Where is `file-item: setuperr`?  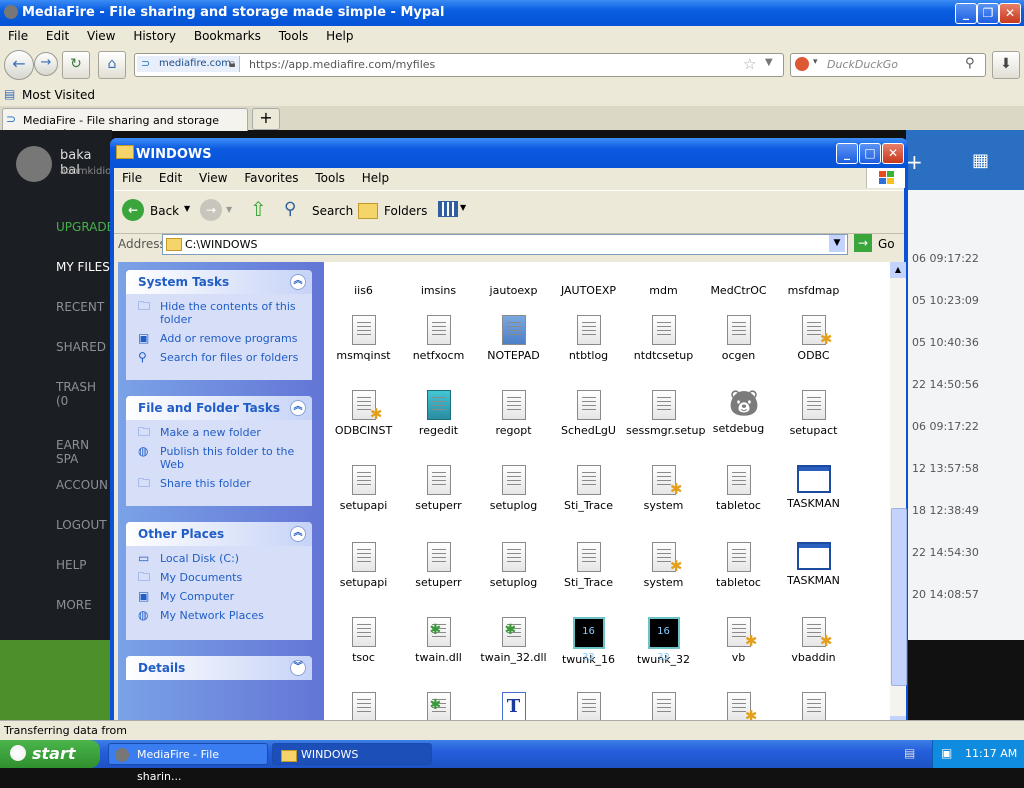
file-item: setuperr is located at coordinates (438, 565).